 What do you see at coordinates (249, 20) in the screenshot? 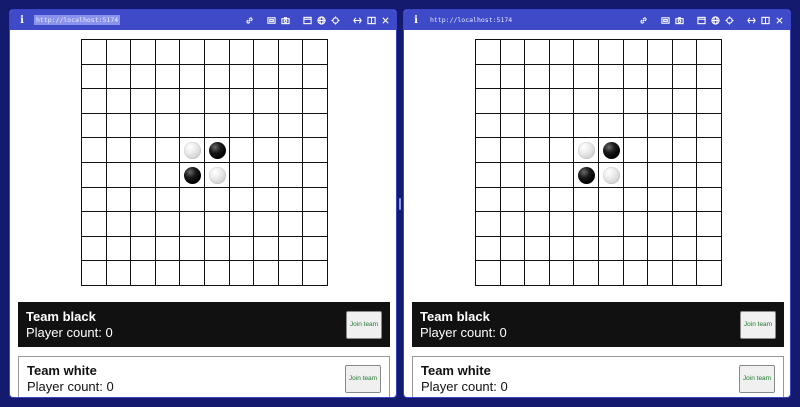
I see `link-icon` at bounding box center [249, 20].